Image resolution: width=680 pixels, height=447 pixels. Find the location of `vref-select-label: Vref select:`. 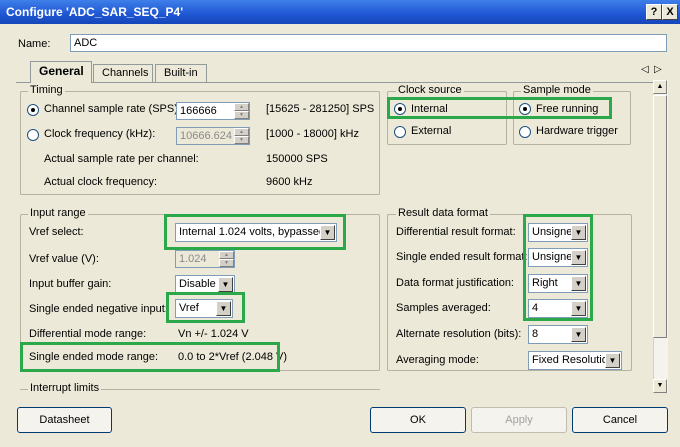

vref-select-label: Vref select: is located at coordinates (56, 232).